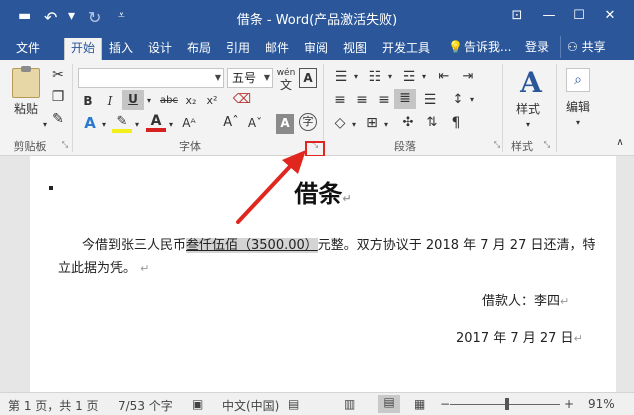 The width and height of the screenshot is (634, 415). Describe the element at coordinates (145, 405) in the screenshot. I see `word-count: 7/53 个字` at that location.